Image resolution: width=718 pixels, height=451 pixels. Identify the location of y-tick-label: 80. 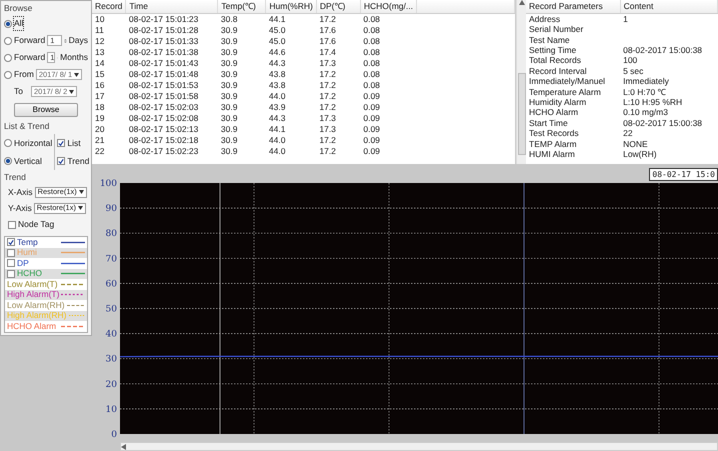
(111, 234).